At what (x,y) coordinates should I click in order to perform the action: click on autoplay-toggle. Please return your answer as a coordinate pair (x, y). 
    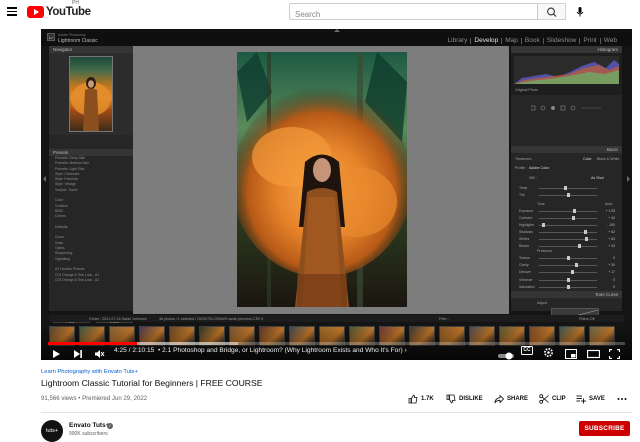
    Looking at the image, I should click on (506, 353).